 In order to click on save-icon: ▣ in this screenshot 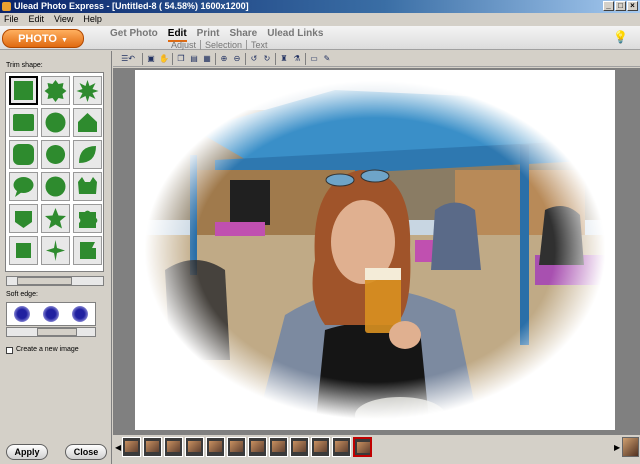, I will do `click(151, 59)`.